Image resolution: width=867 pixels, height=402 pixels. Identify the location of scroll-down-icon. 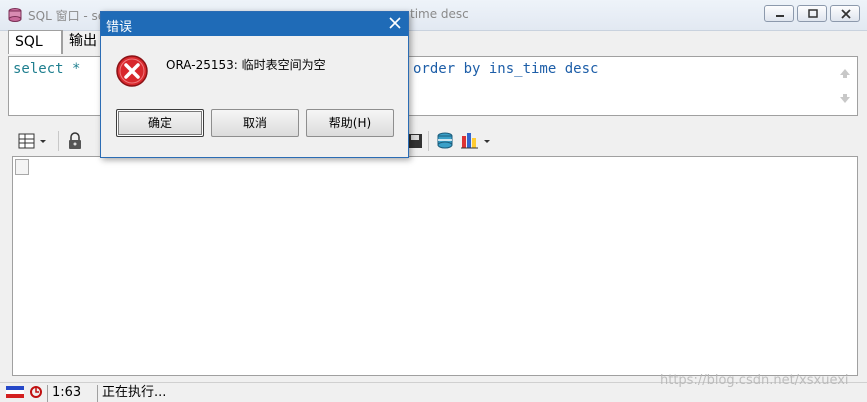
(845, 99).